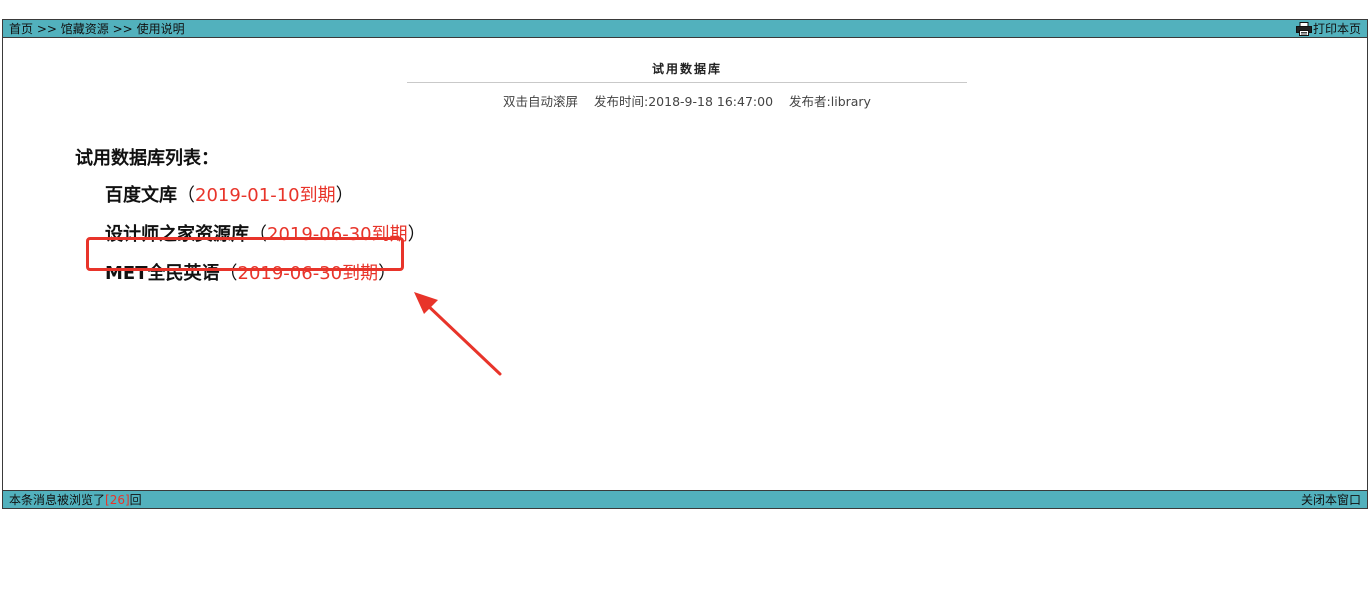 Image resolution: width=1371 pixels, height=601 pixels. I want to click on footer-bar: 本条消息被浏览了[26]回 关闭本窗口, so click(685, 499).